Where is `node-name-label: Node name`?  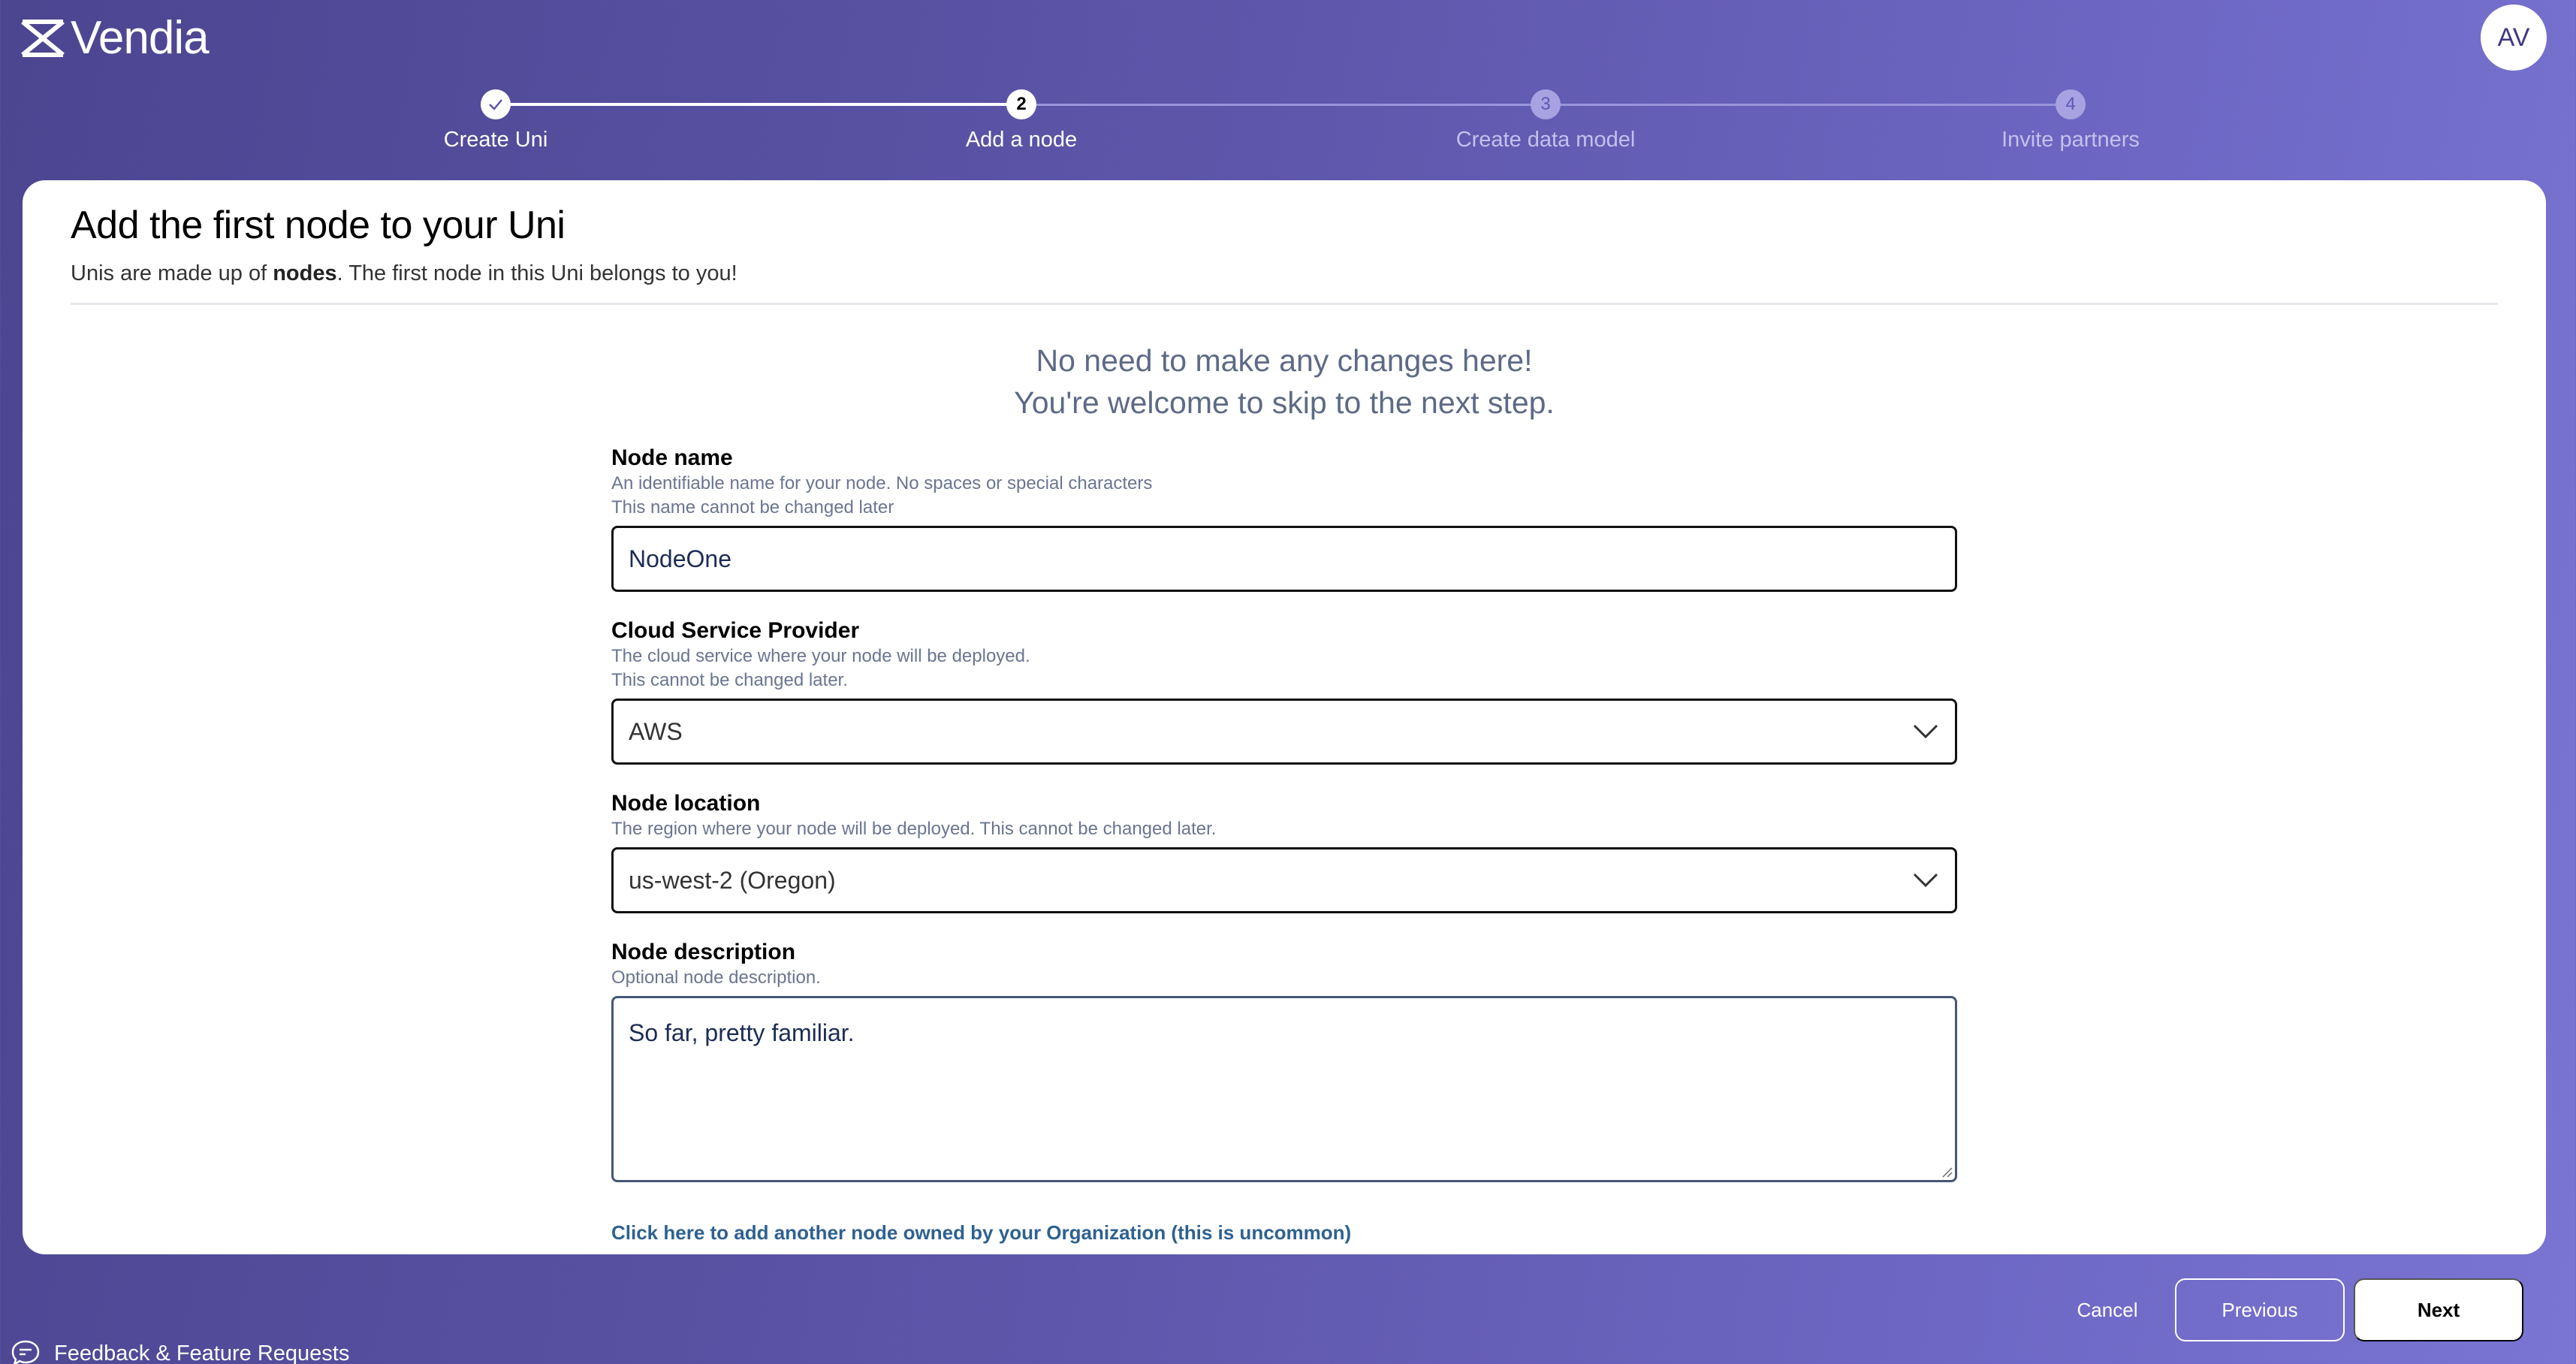
node-name-label: Node name is located at coordinates (672, 457).